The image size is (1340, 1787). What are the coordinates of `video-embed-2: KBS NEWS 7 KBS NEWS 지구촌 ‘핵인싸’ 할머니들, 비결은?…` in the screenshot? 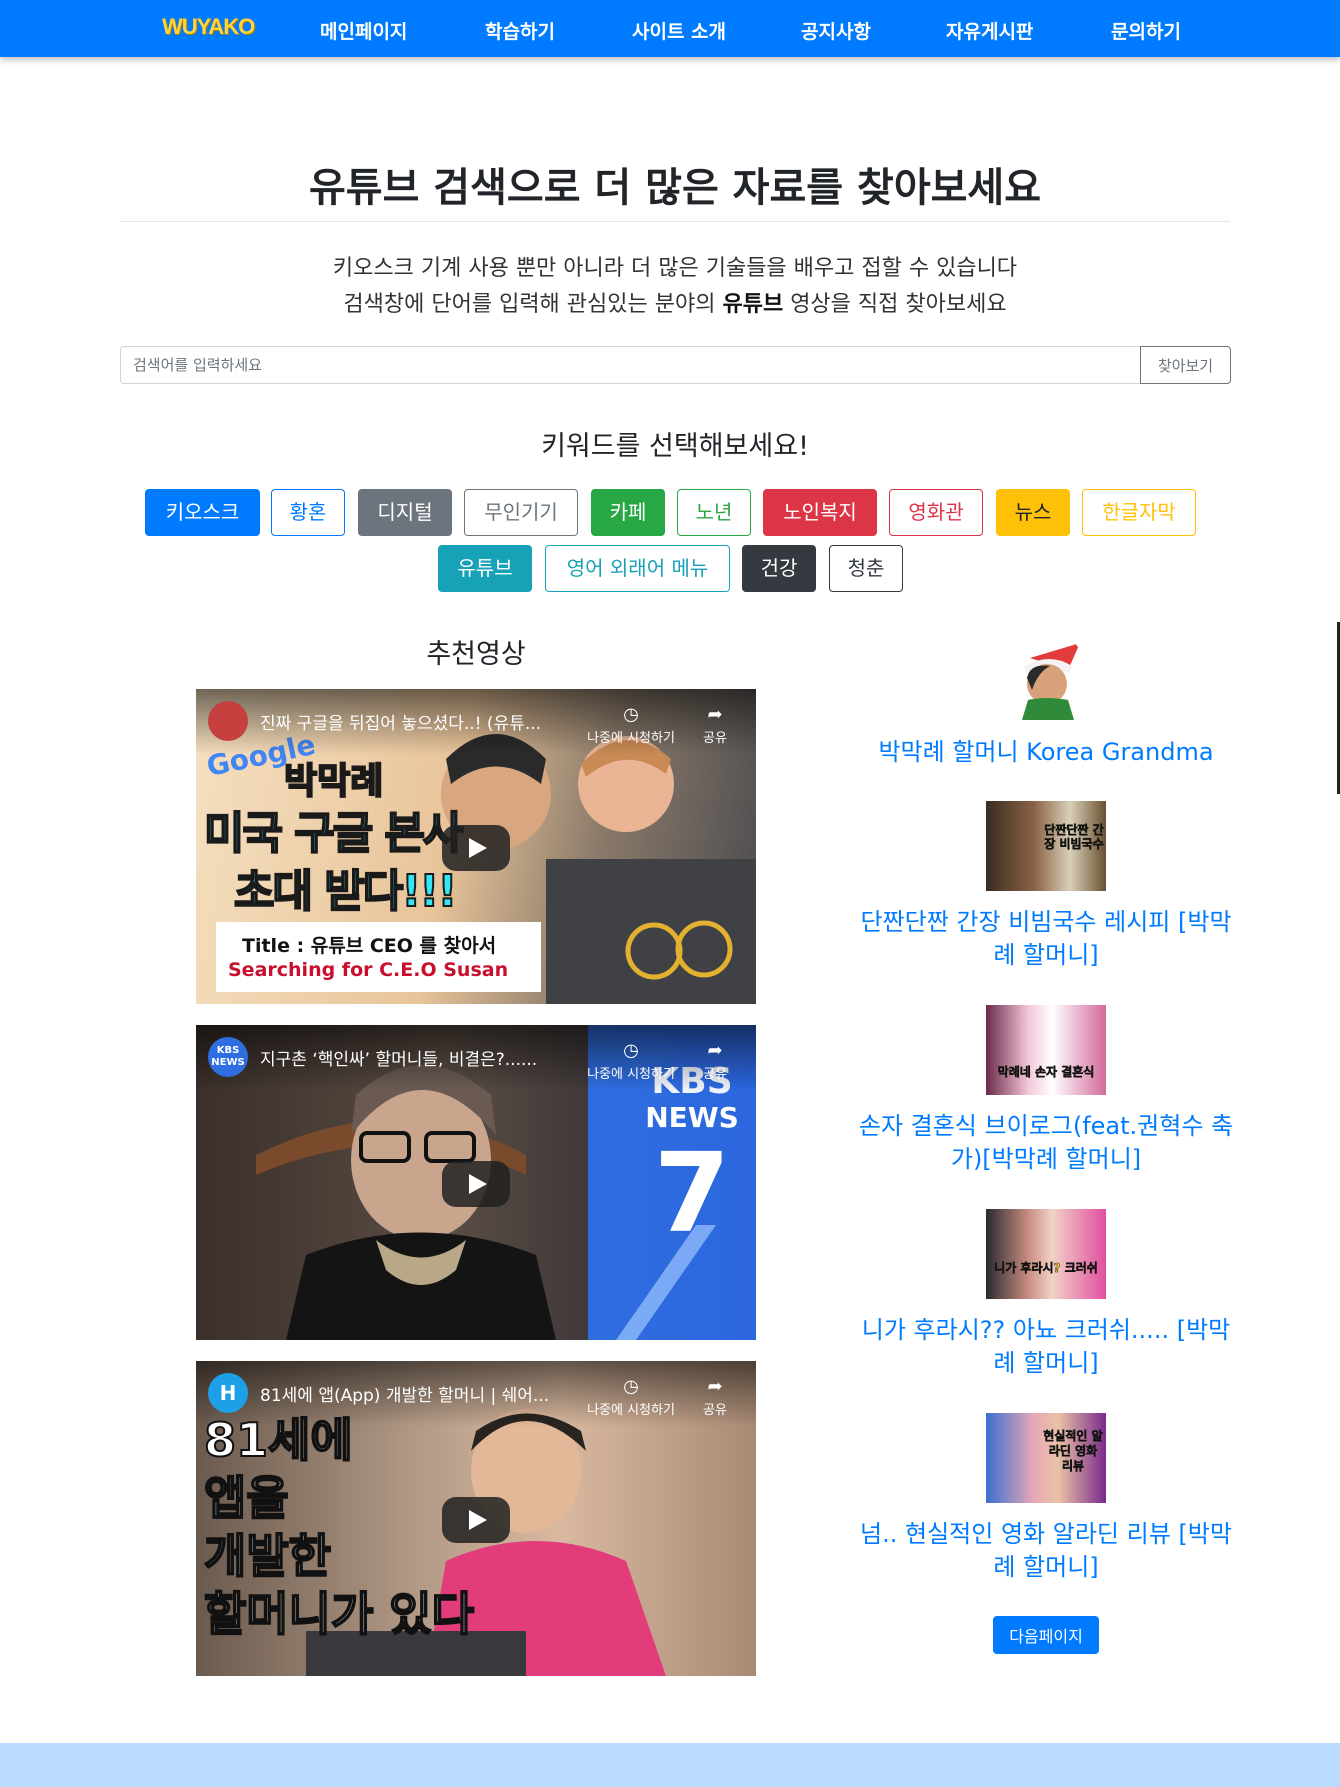 It's located at (476, 1182).